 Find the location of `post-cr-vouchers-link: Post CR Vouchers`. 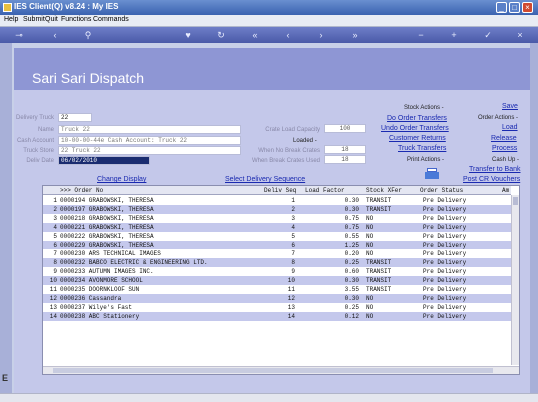

post-cr-vouchers-link: Post CR Vouchers is located at coordinates (491, 179).